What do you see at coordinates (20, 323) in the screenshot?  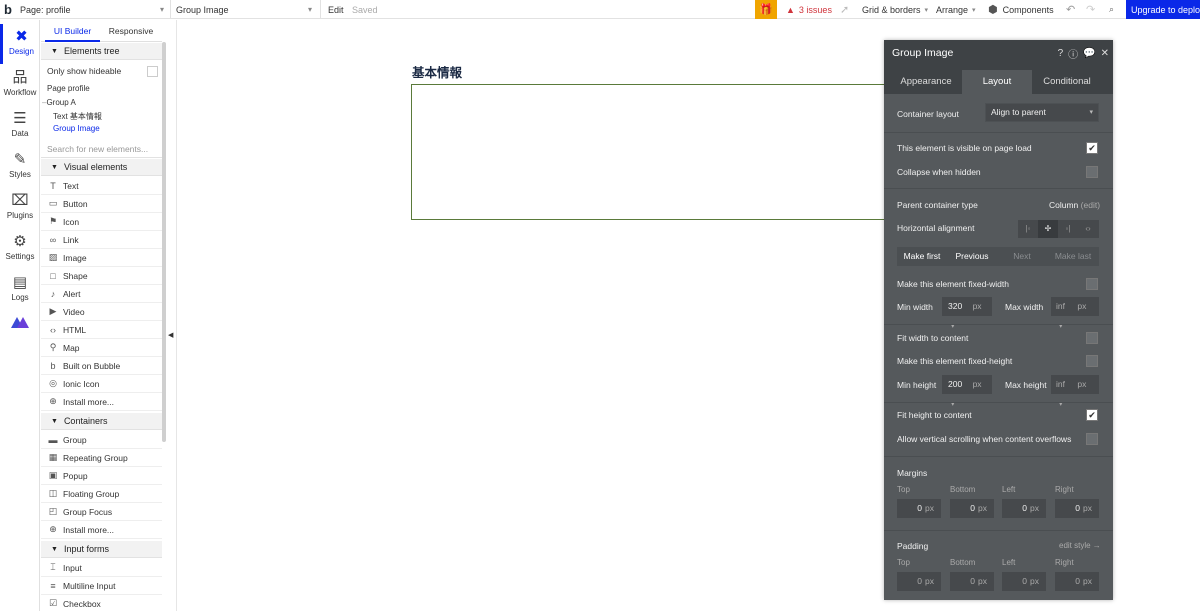 I see `nav-bubble-logo` at bounding box center [20, 323].